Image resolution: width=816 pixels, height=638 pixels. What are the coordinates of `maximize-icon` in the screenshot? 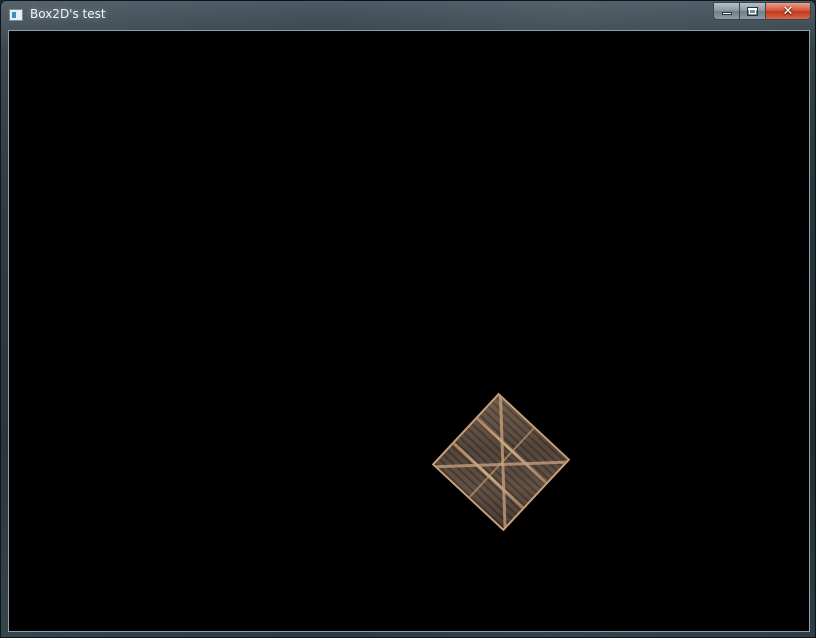 It's located at (752, 11).